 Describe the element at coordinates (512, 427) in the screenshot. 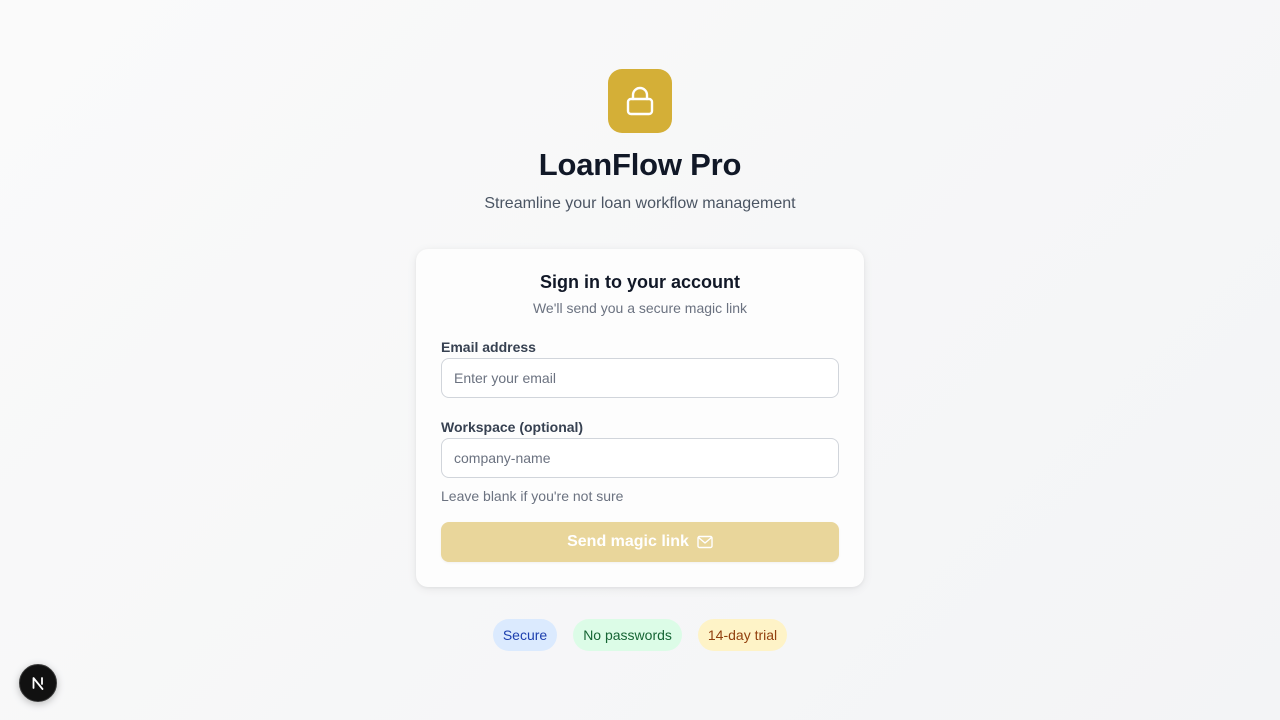

I see `workspace-label: Workspace (optional)` at that location.